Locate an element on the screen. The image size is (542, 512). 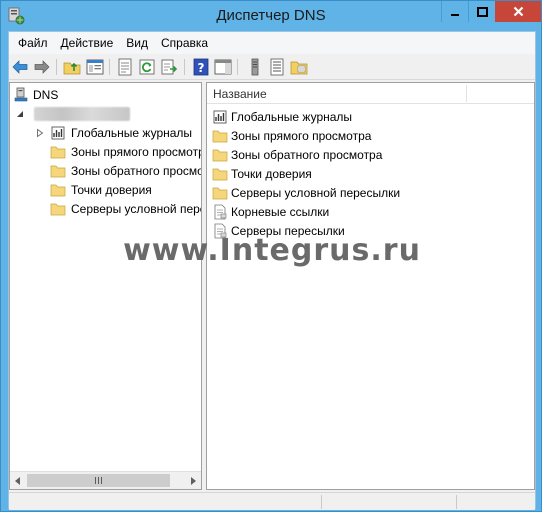
tree-root-label: DNS is located at coordinates (46, 95).